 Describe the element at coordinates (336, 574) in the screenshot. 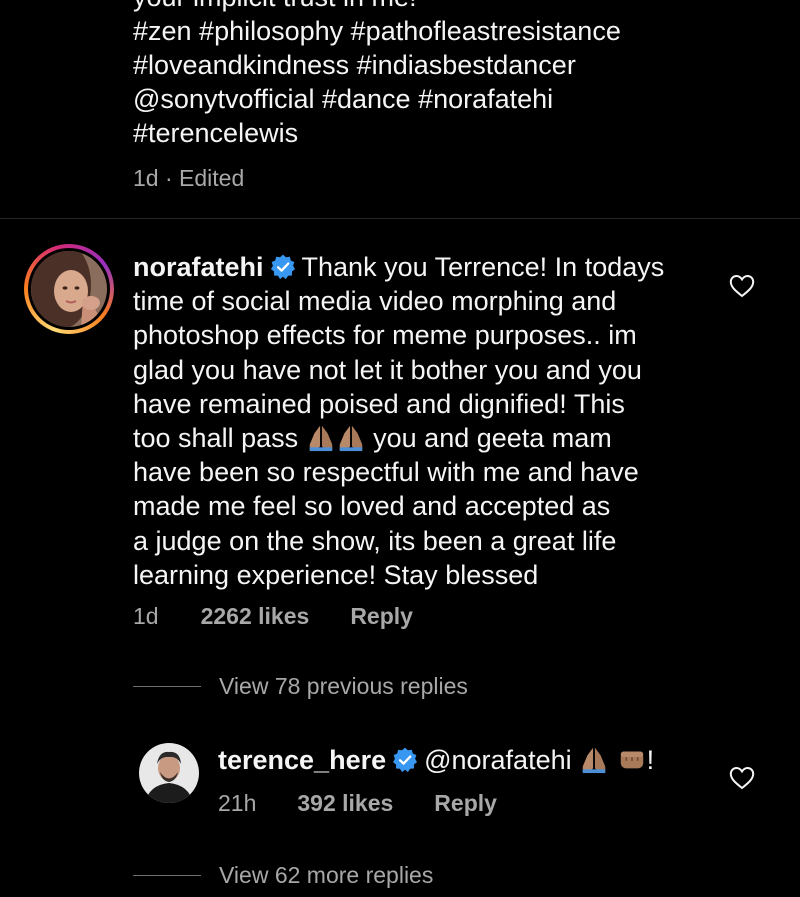

I see `comment-text-line: learning experience! Stay blessed` at that location.